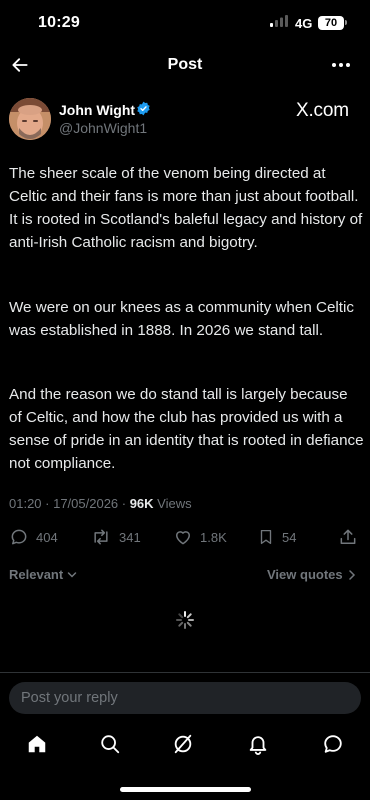 Image resolution: width=370 pixels, height=800 pixels. I want to click on sort-label: Relevant, so click(36, 574).